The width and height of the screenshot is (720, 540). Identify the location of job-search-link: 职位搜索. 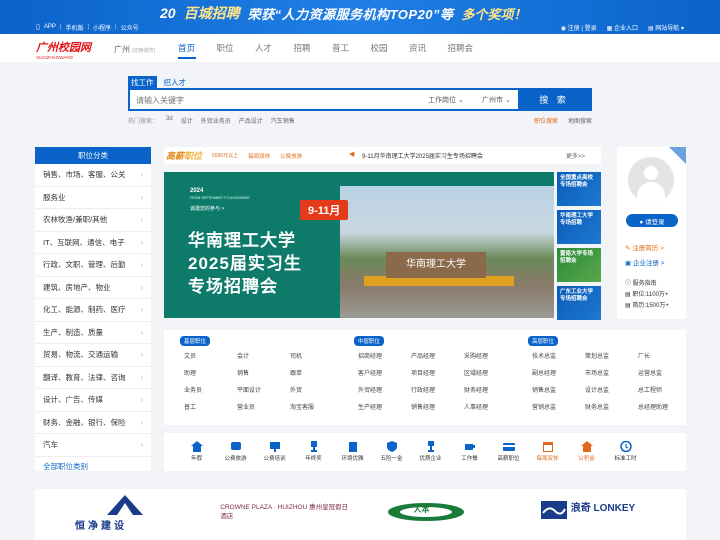
(546, 120).